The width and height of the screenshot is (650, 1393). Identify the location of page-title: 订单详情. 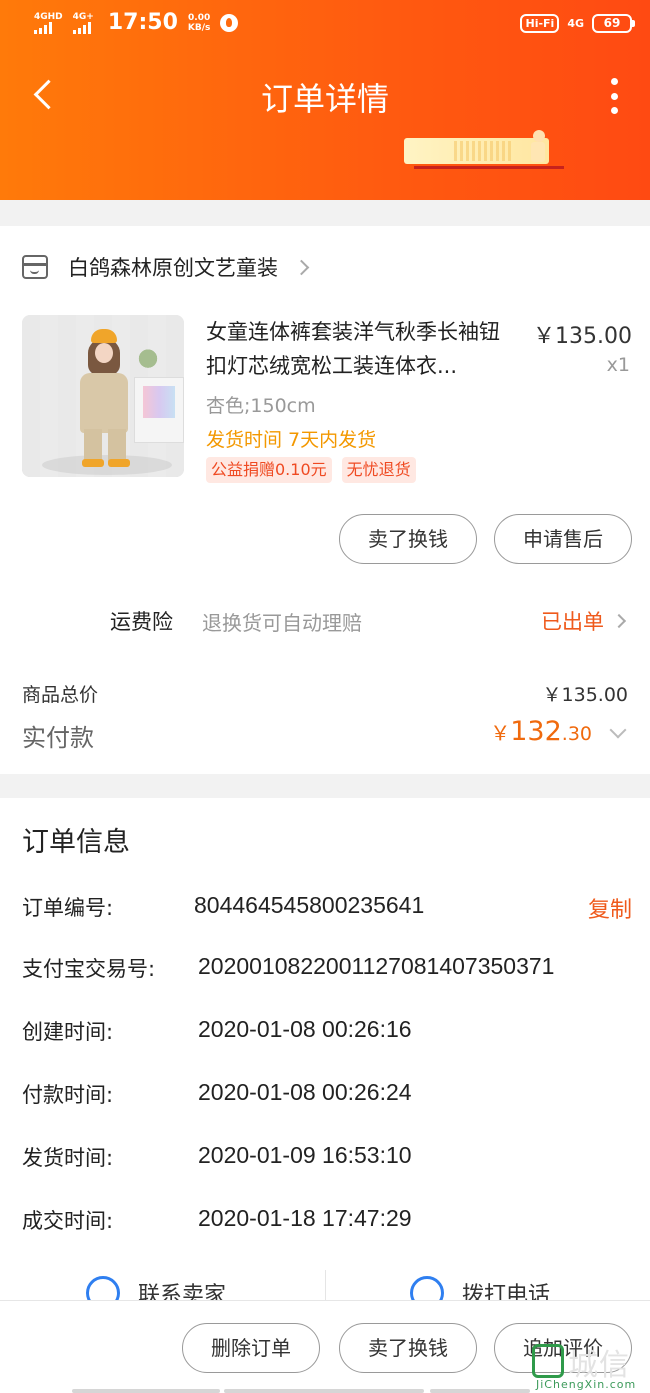
(324, 99).